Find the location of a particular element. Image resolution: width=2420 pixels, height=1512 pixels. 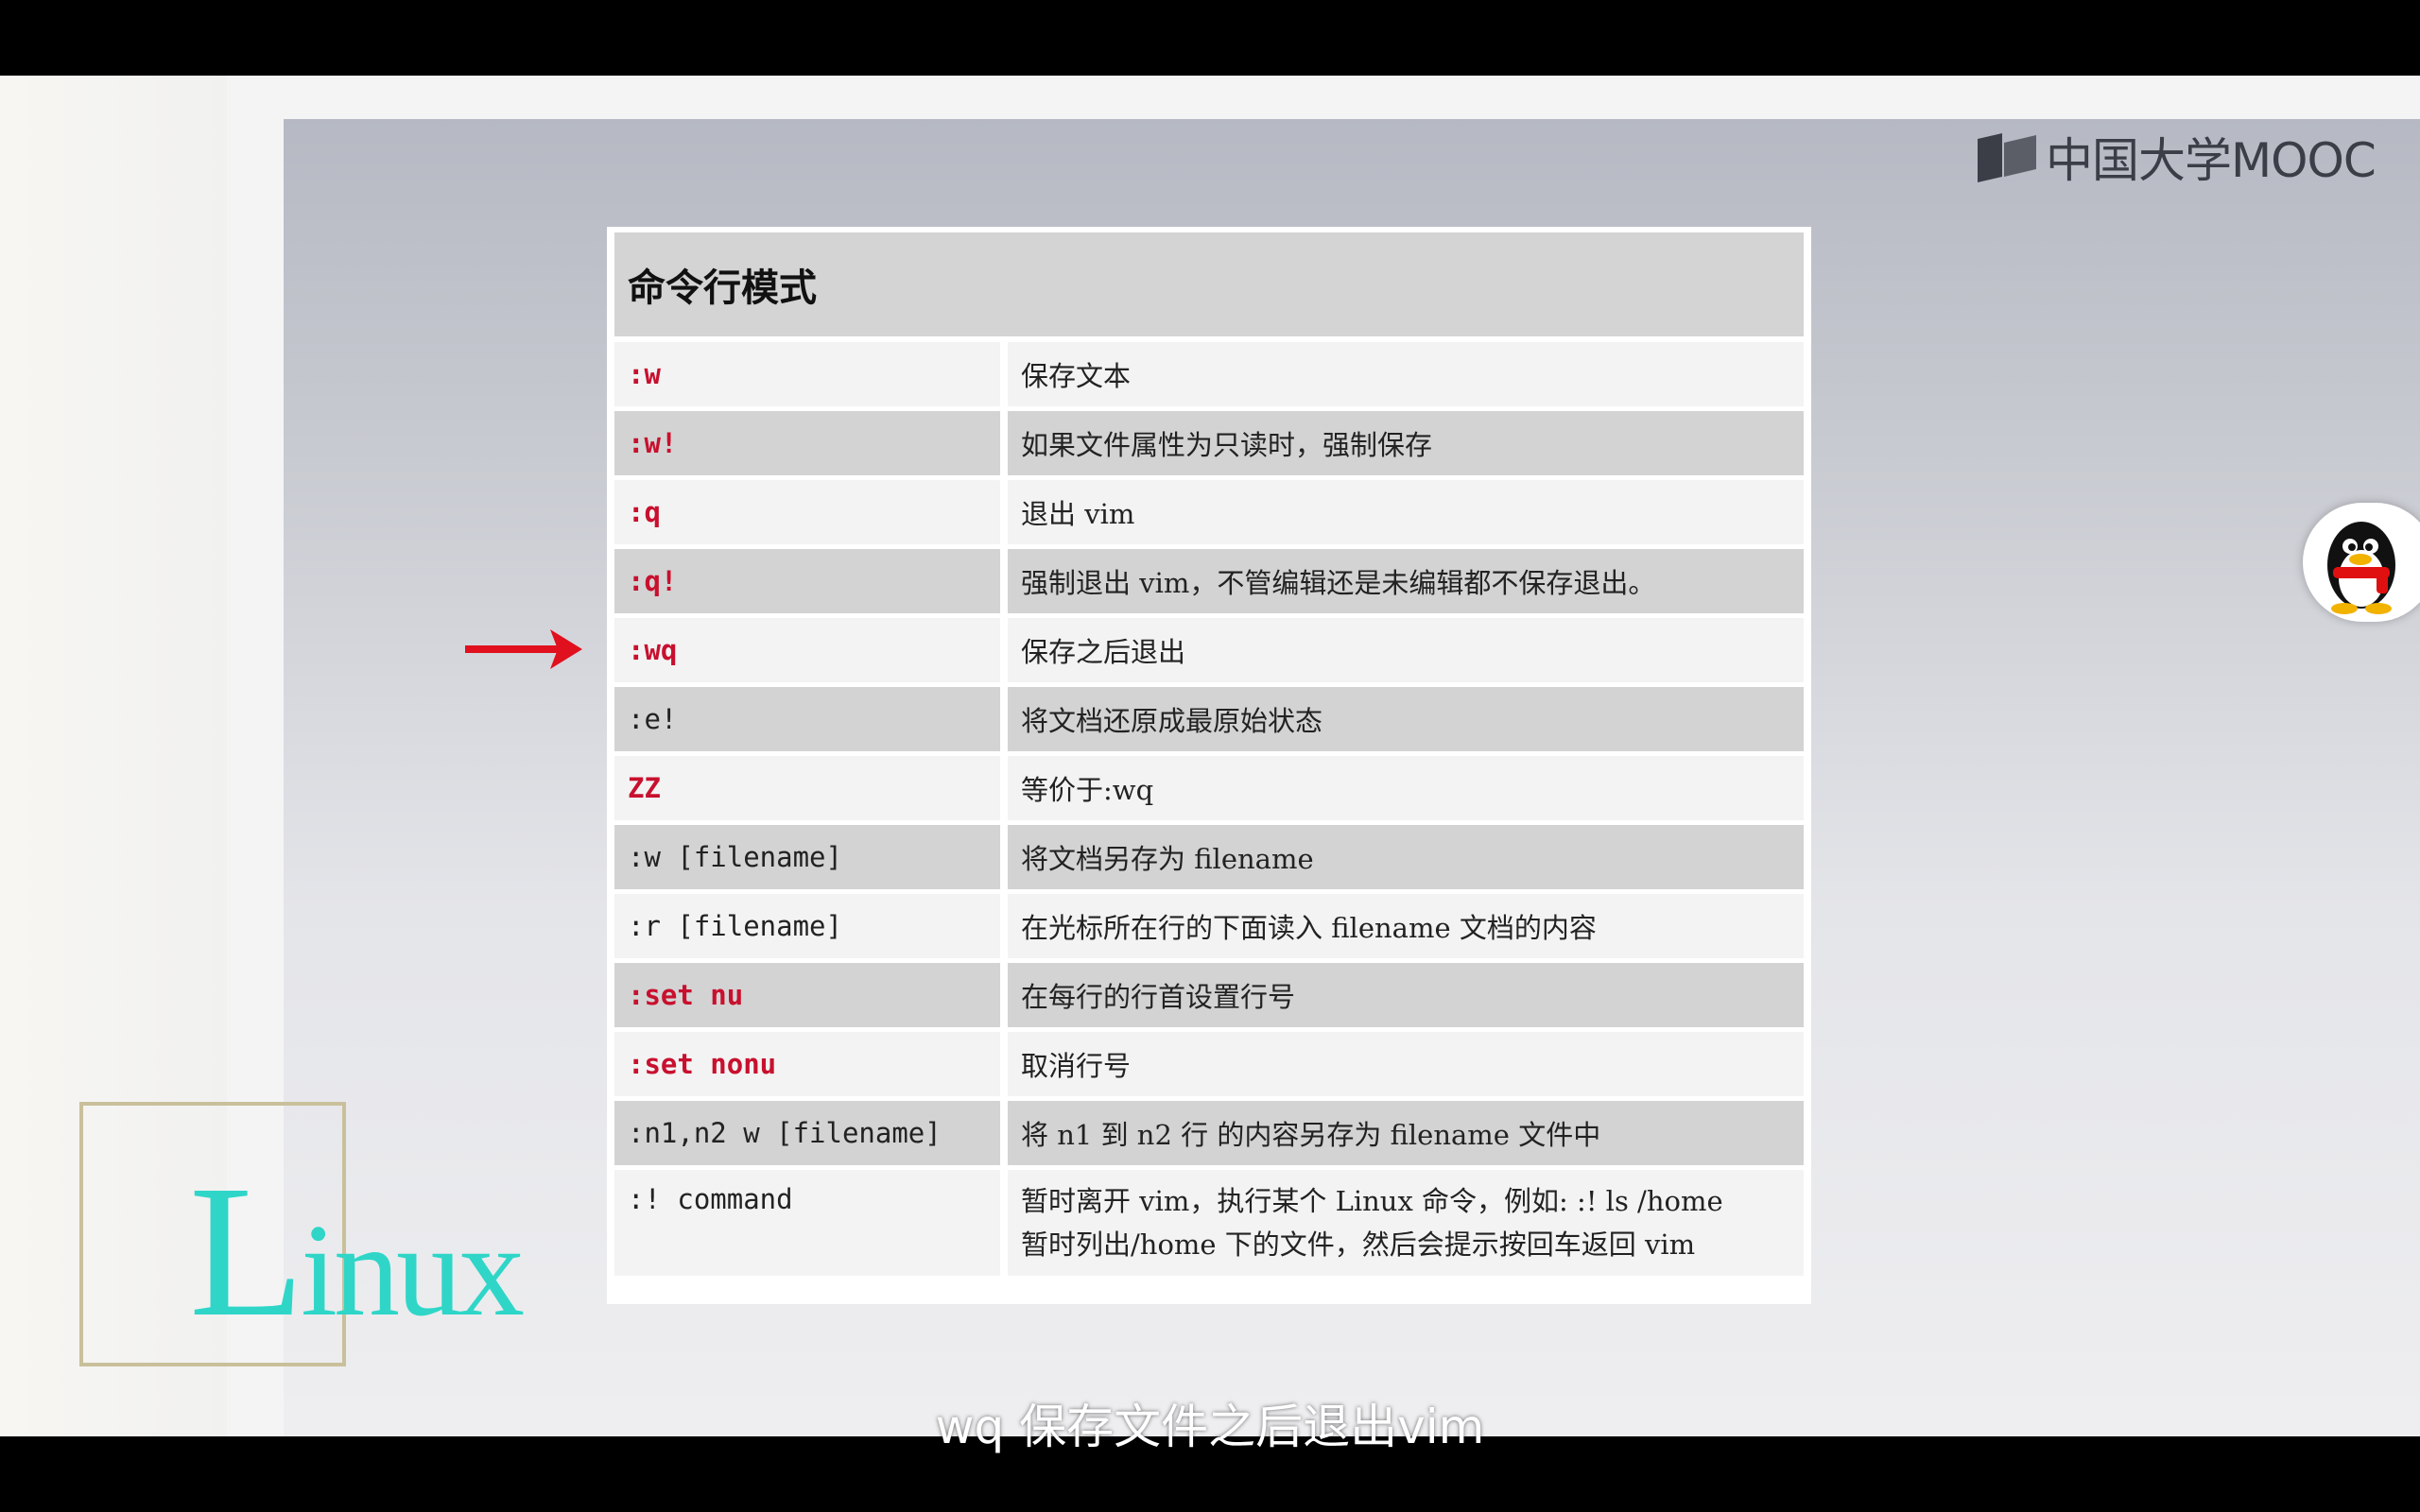

table-row: :w! 如果文件属性为只读时，强制保存 is located at coordinates (1209, 443).